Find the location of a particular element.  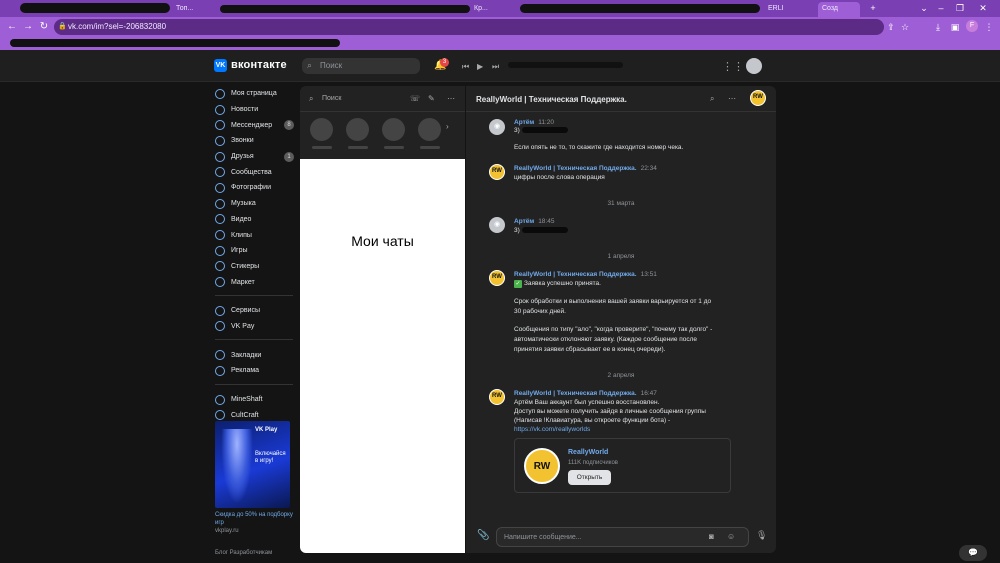

browser-tab-active: Созд is located at coordinates (839, 9).